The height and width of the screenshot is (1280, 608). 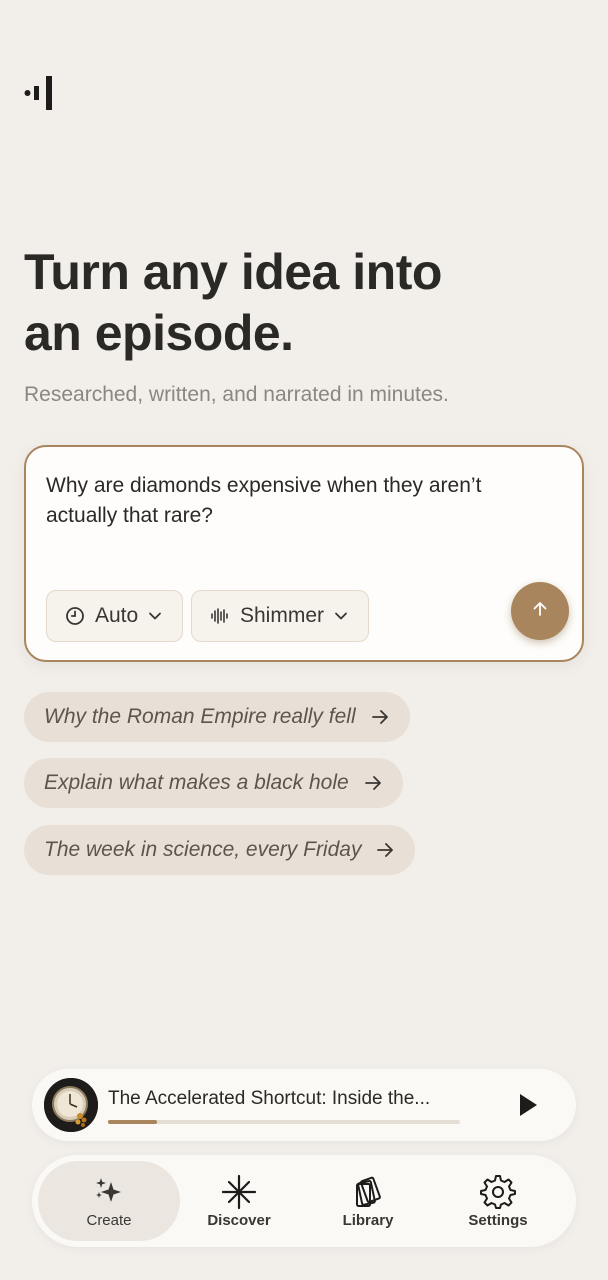 What do you see at coordinates (284, 1122) in the screenshot?
I see `playback-progress` at bounding box center [284, 1122].